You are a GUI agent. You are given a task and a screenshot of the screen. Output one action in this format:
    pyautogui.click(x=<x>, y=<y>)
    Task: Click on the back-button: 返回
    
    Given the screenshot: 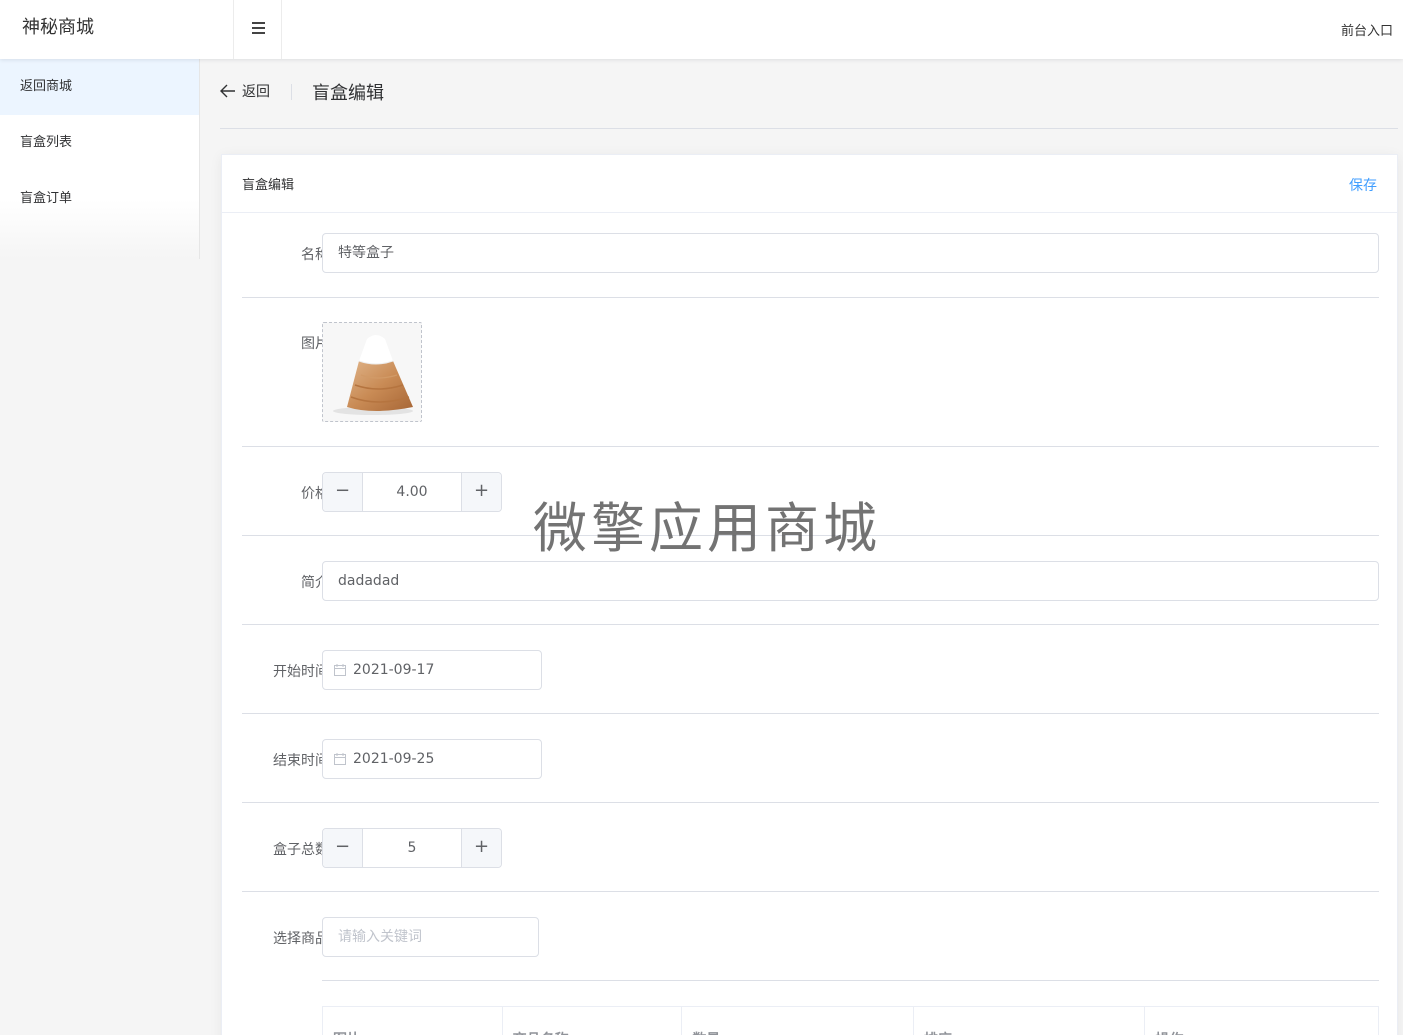 What is the action you would take?
    pyautogui.click(x=245, y=91)
    